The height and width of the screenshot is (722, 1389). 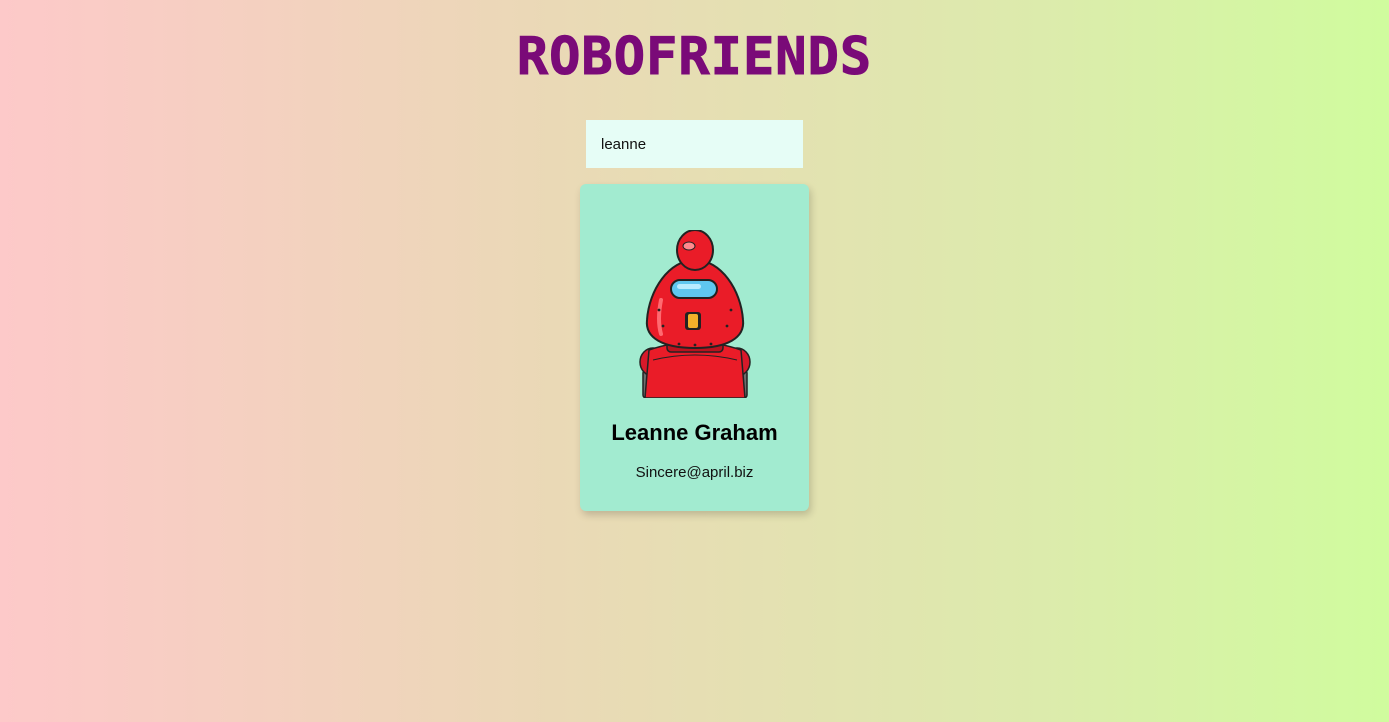 What do you see at coordinates (695, 314) in the screenshot?
I see `robot-avatar-icon` at bounding box center [695, 314].